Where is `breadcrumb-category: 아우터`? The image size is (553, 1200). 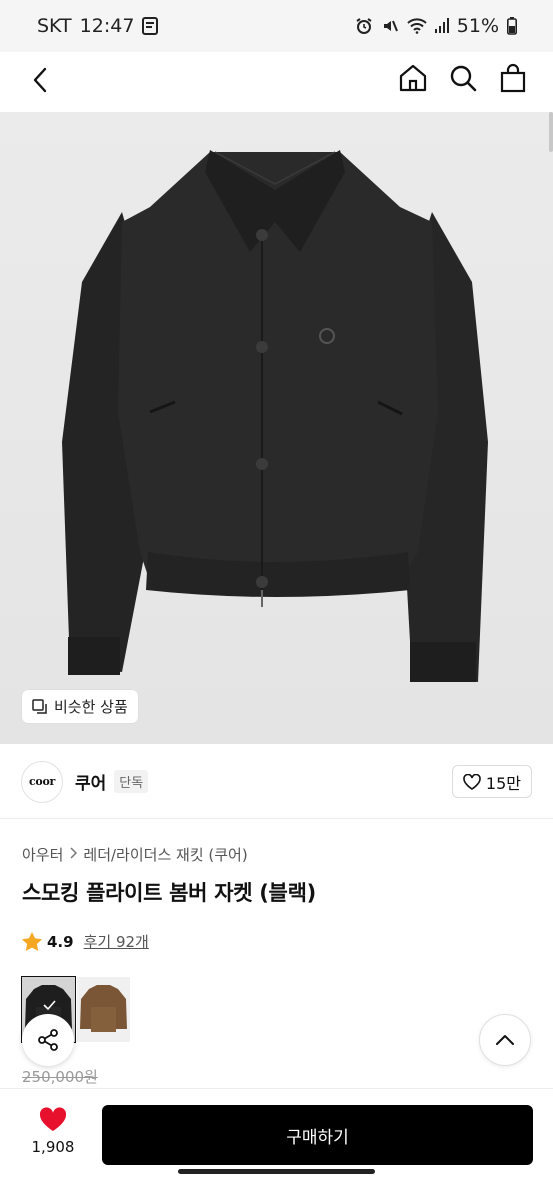 breadcrumb-category: 아우터 is located at coordinates (42, 854).